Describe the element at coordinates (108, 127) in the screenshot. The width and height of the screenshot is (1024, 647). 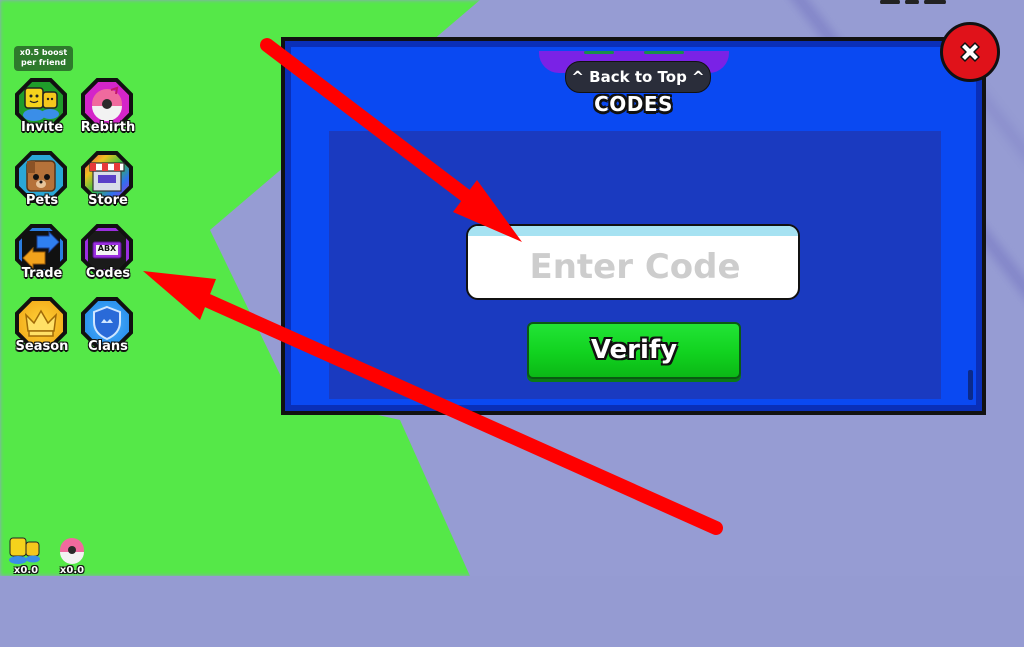
I see `sidebar-item-label: Rebirth` at that location.